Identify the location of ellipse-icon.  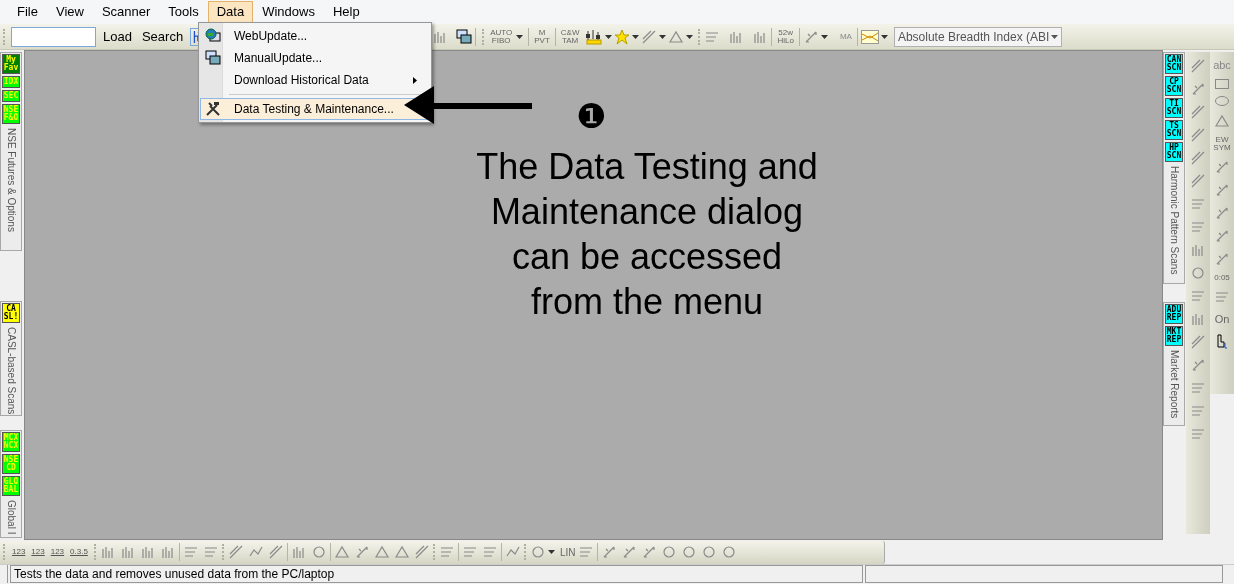
(1222, 101).